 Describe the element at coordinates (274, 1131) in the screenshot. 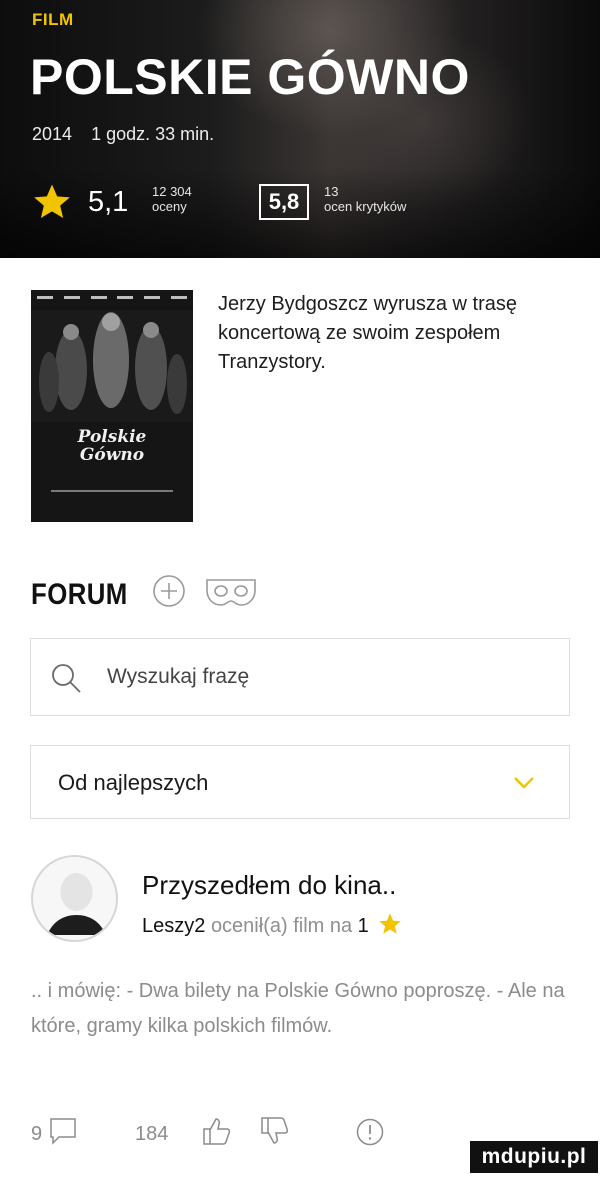

I see `thumbs-down-icon` at that location.